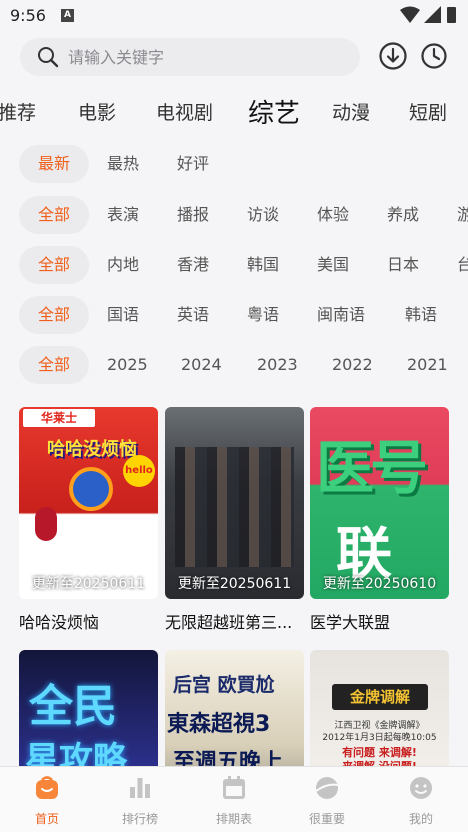  What do you see at coordinates (234, 16) in the screenshot?
I see `status-bar: 9:56 A` at bounding box center [234, 16].